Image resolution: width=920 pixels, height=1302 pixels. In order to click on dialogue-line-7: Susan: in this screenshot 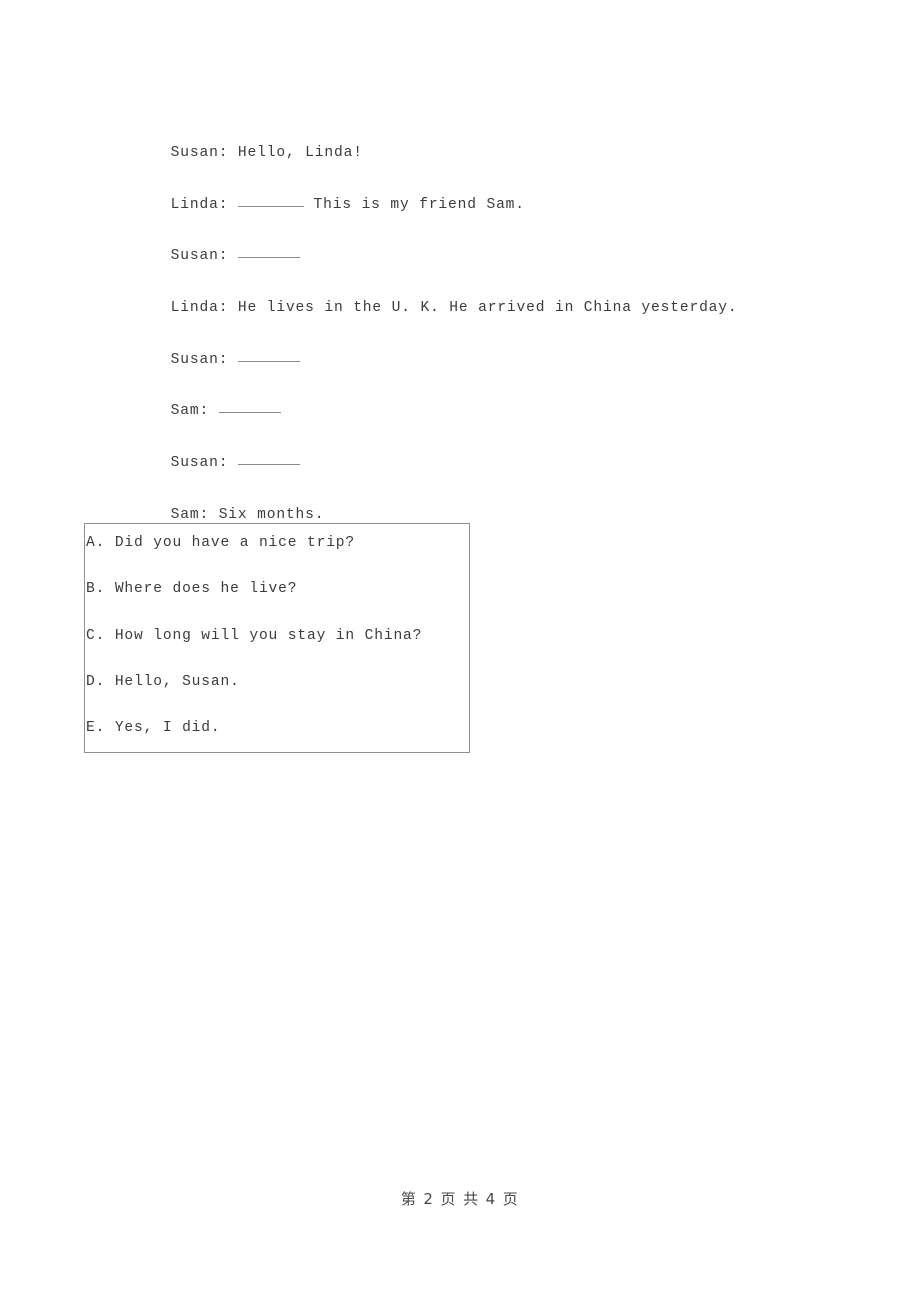, I will do `click(483, 453)`.